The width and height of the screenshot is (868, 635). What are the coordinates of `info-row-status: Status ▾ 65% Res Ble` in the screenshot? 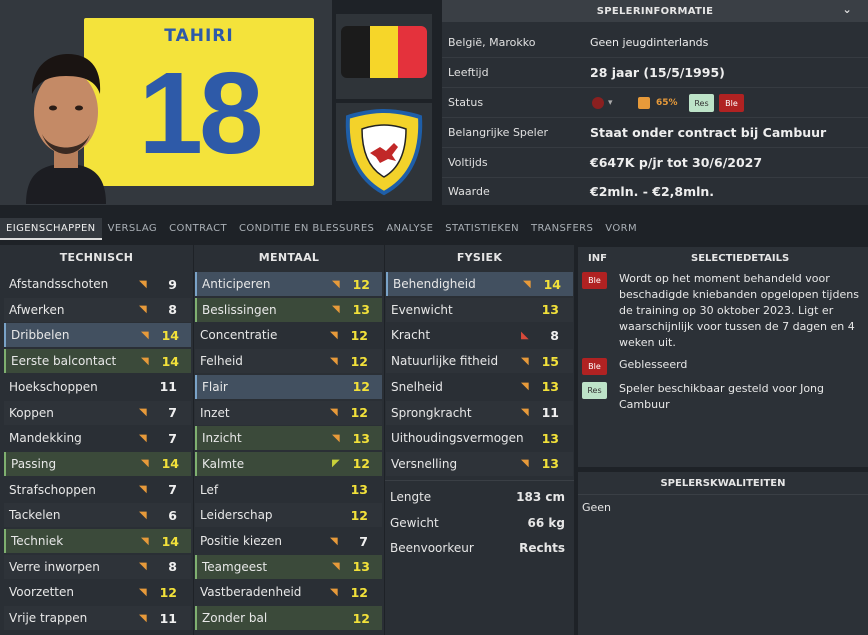 It's located at (655, 103).